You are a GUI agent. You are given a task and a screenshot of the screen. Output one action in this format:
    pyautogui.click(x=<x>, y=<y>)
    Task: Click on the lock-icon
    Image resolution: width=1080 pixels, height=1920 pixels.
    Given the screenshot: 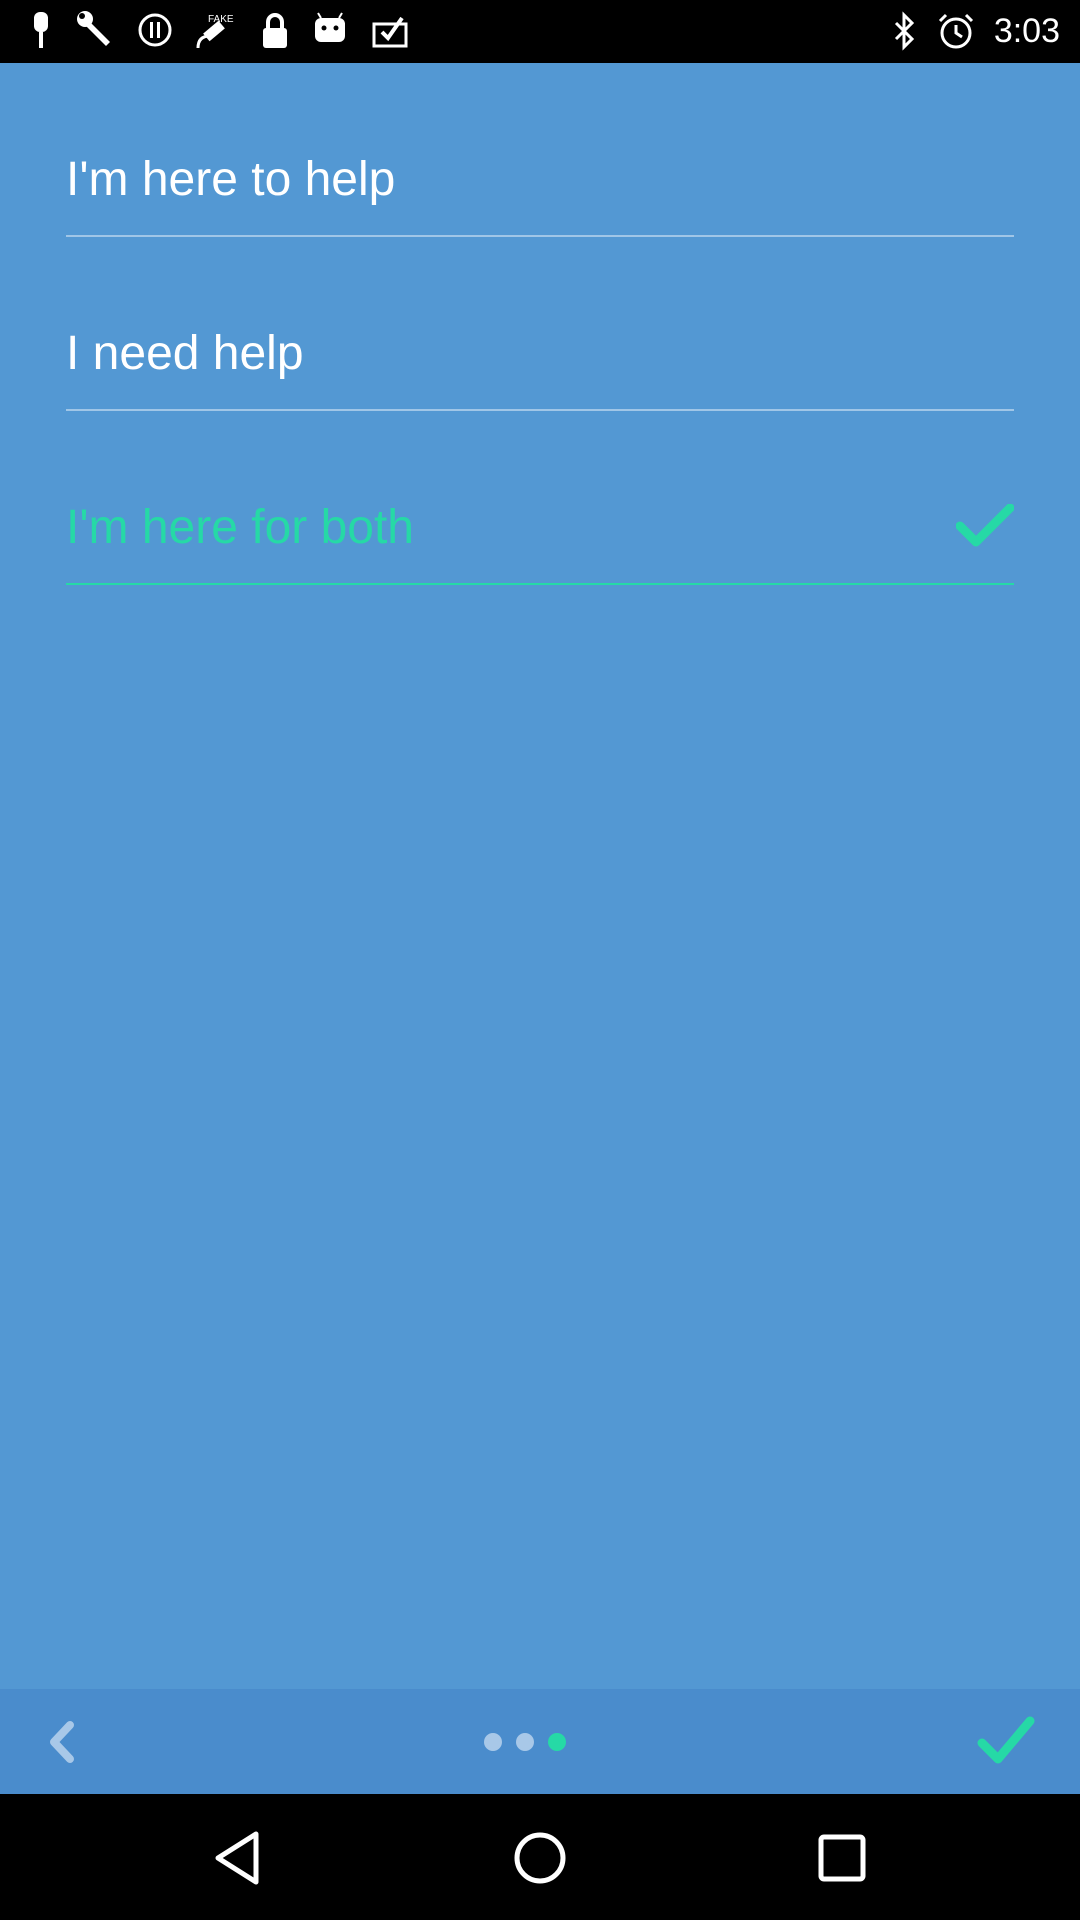 What is the action you would take?
    pyautogui.click(x=275, y=30)
    